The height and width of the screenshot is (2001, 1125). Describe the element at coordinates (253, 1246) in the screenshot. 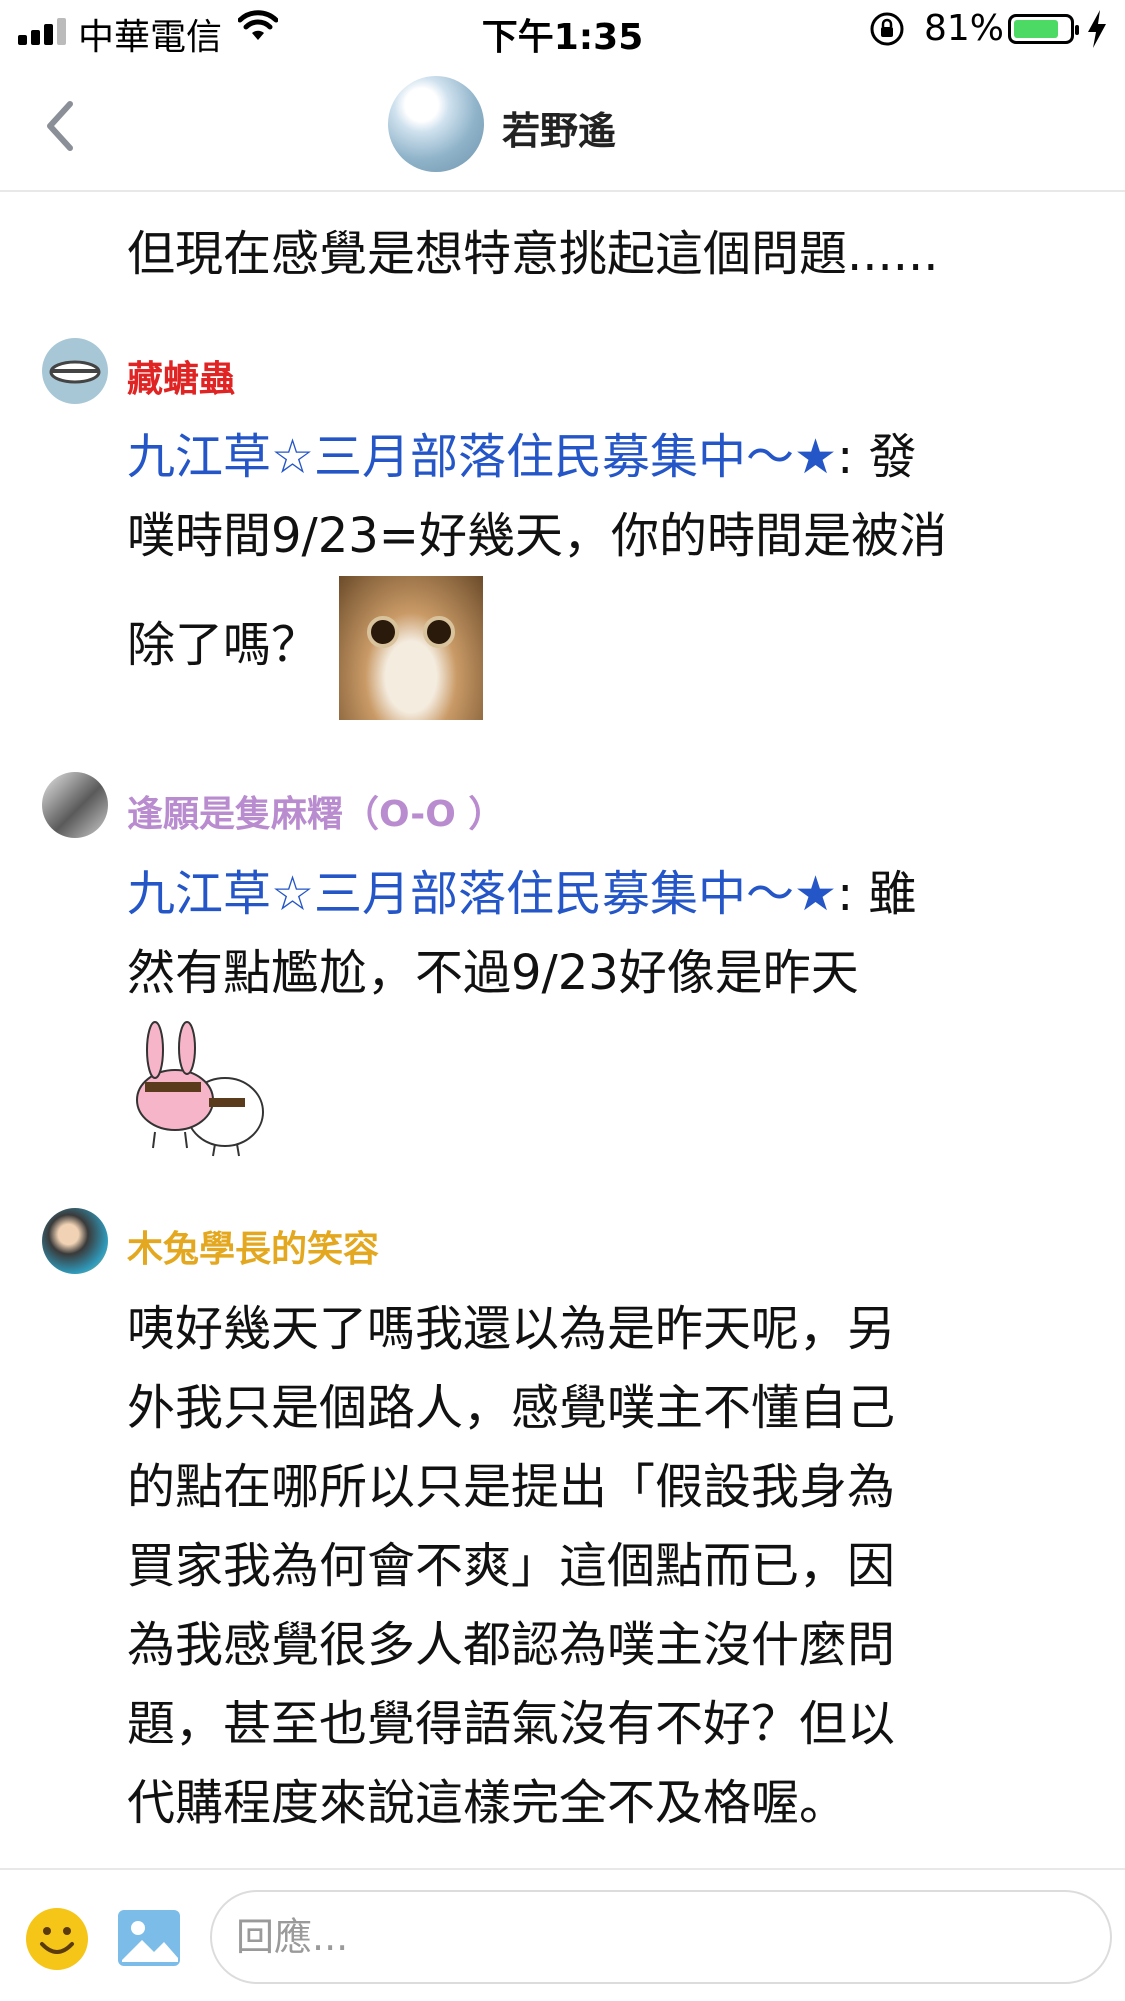

I see `comment-author: 木兔學長的笑容` at that location.